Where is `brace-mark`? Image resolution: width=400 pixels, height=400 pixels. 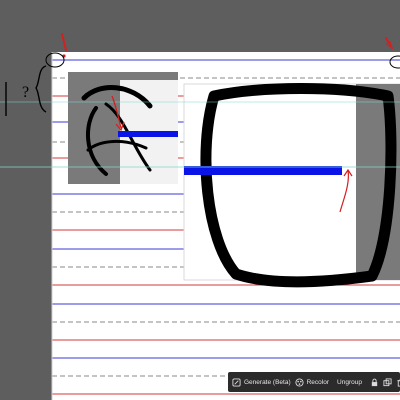
brace-mark is located at coordinates (41, 89).